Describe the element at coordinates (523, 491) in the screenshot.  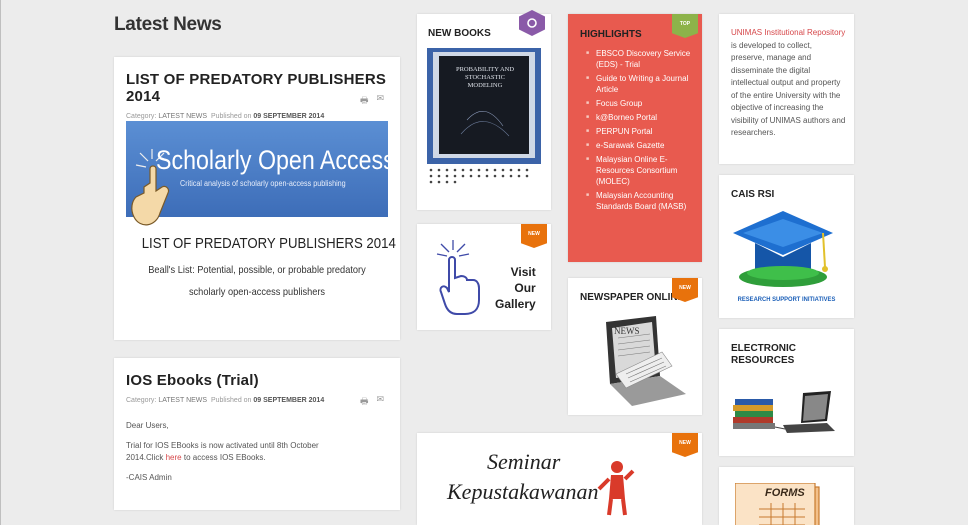
I see `seminar-line2: Kepustakawanan` at that location.